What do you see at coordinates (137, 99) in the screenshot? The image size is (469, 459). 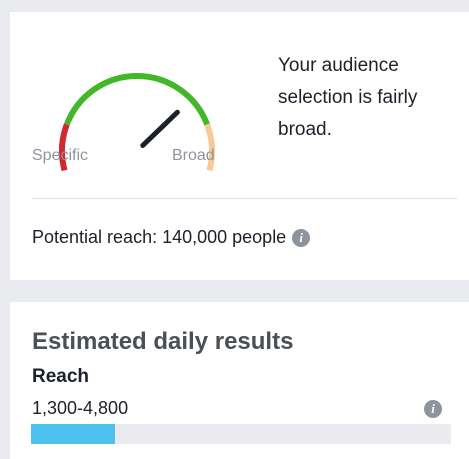 I see `gauge-arc-middle` at bounding box center [137, 99].